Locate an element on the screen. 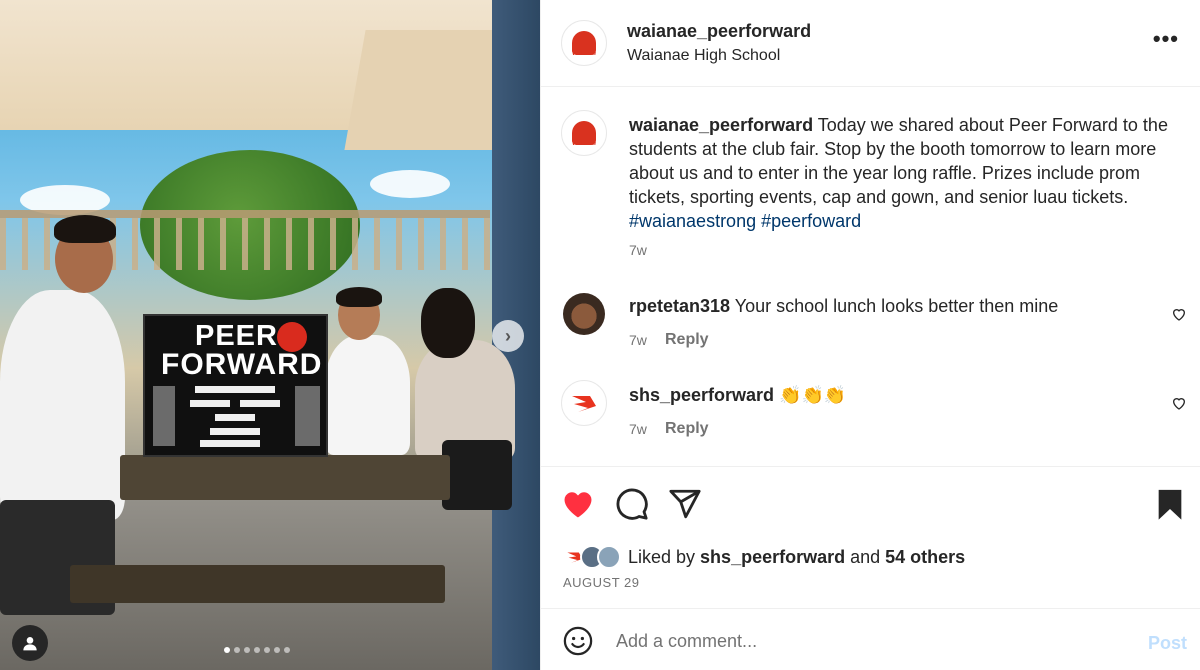  liked-by-others: 54 others is located at coordinates (925, 557).